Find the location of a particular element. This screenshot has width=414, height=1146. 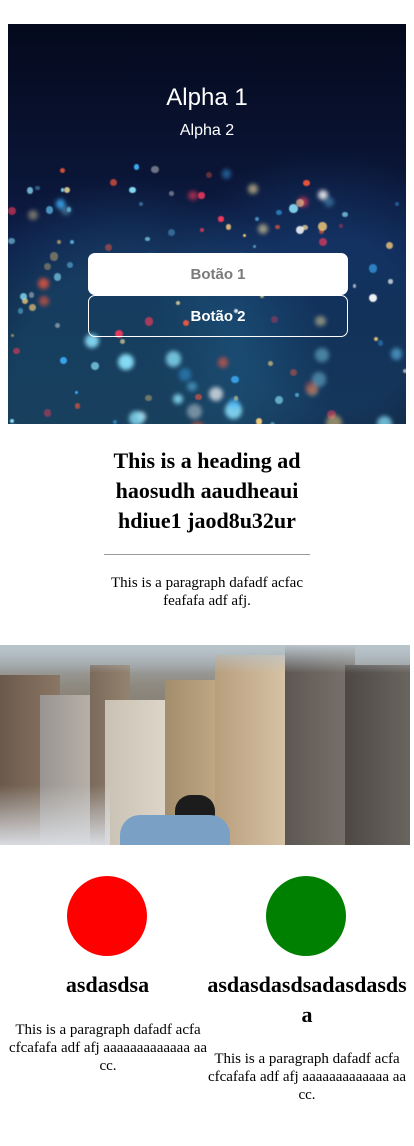

divider is located at coordinates (207, 554).